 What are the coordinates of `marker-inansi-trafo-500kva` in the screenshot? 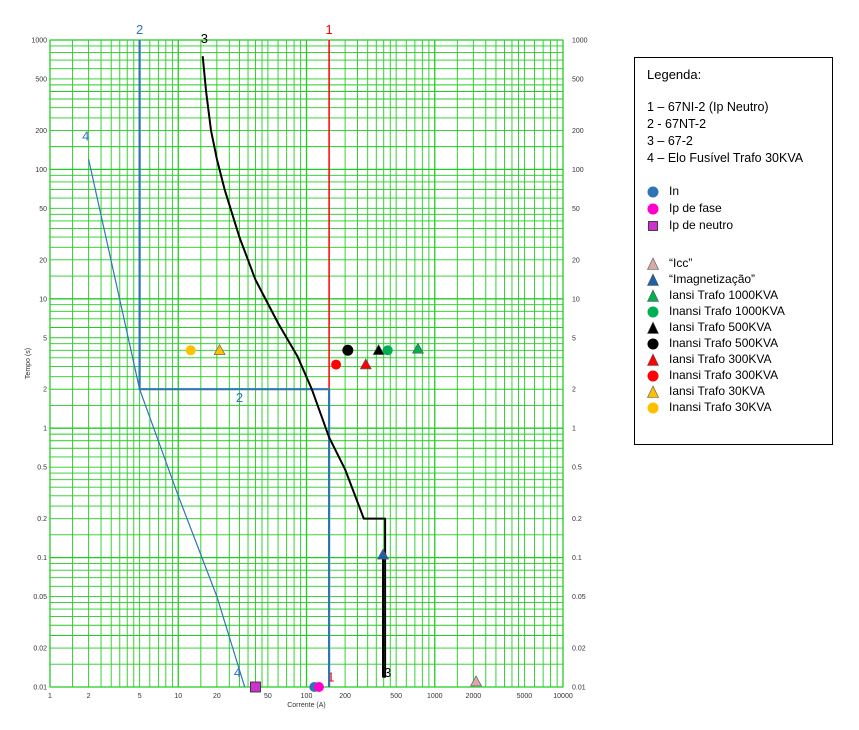 It's located at (348, 350).